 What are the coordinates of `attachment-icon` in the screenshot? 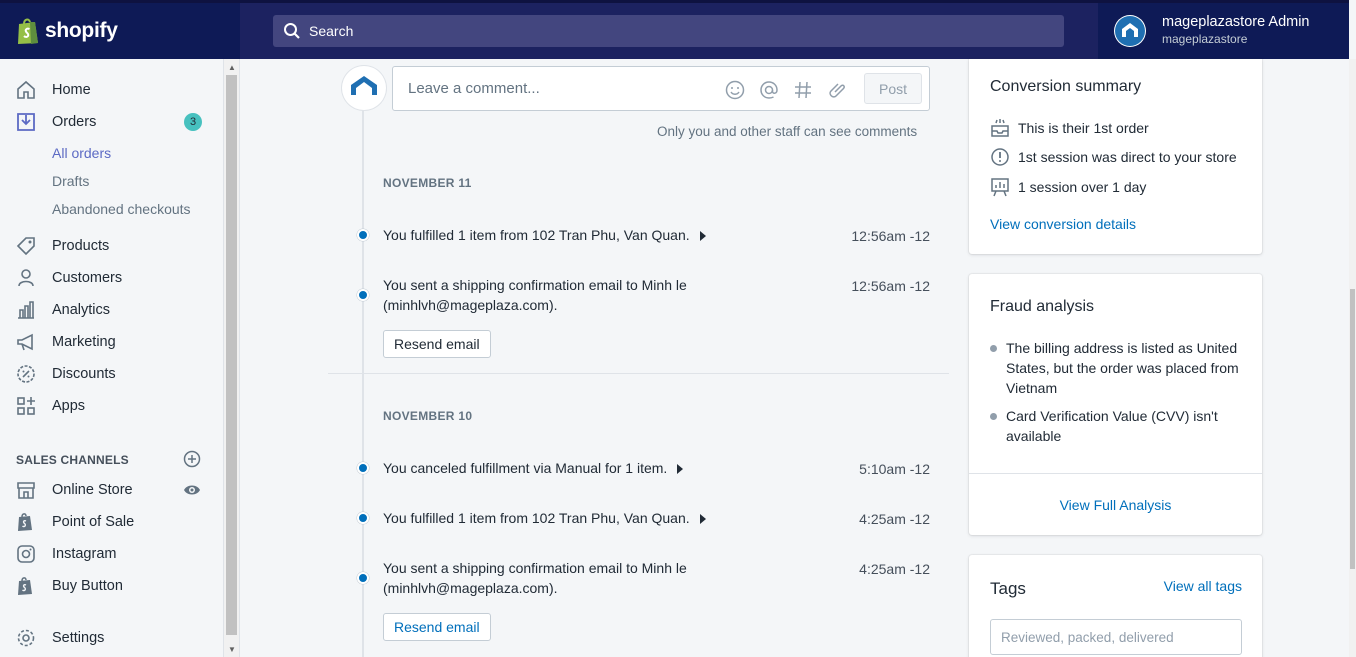 It's located at (837, 90).